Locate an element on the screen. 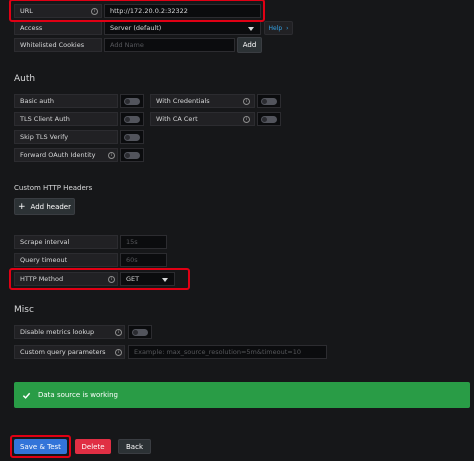 The image size is (474, 461). with-credentials-label: With Credentials is located at coordinates (202, 101).